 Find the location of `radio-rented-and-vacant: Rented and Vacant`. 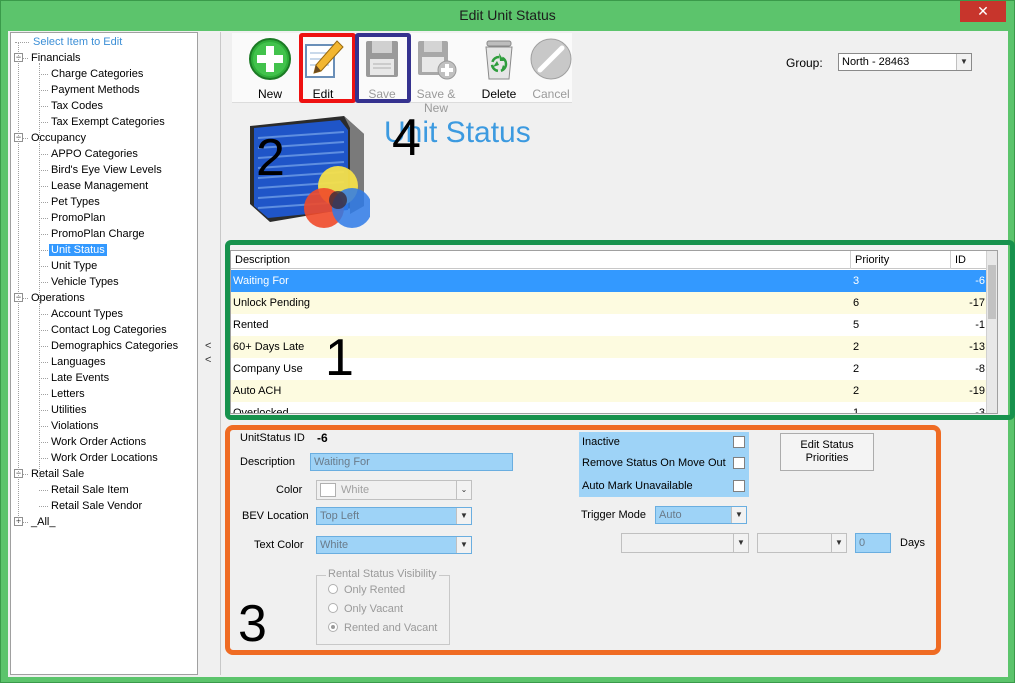

radio-rented-and-vacant: Rented and Vacant is located at coordinates (382, 628).